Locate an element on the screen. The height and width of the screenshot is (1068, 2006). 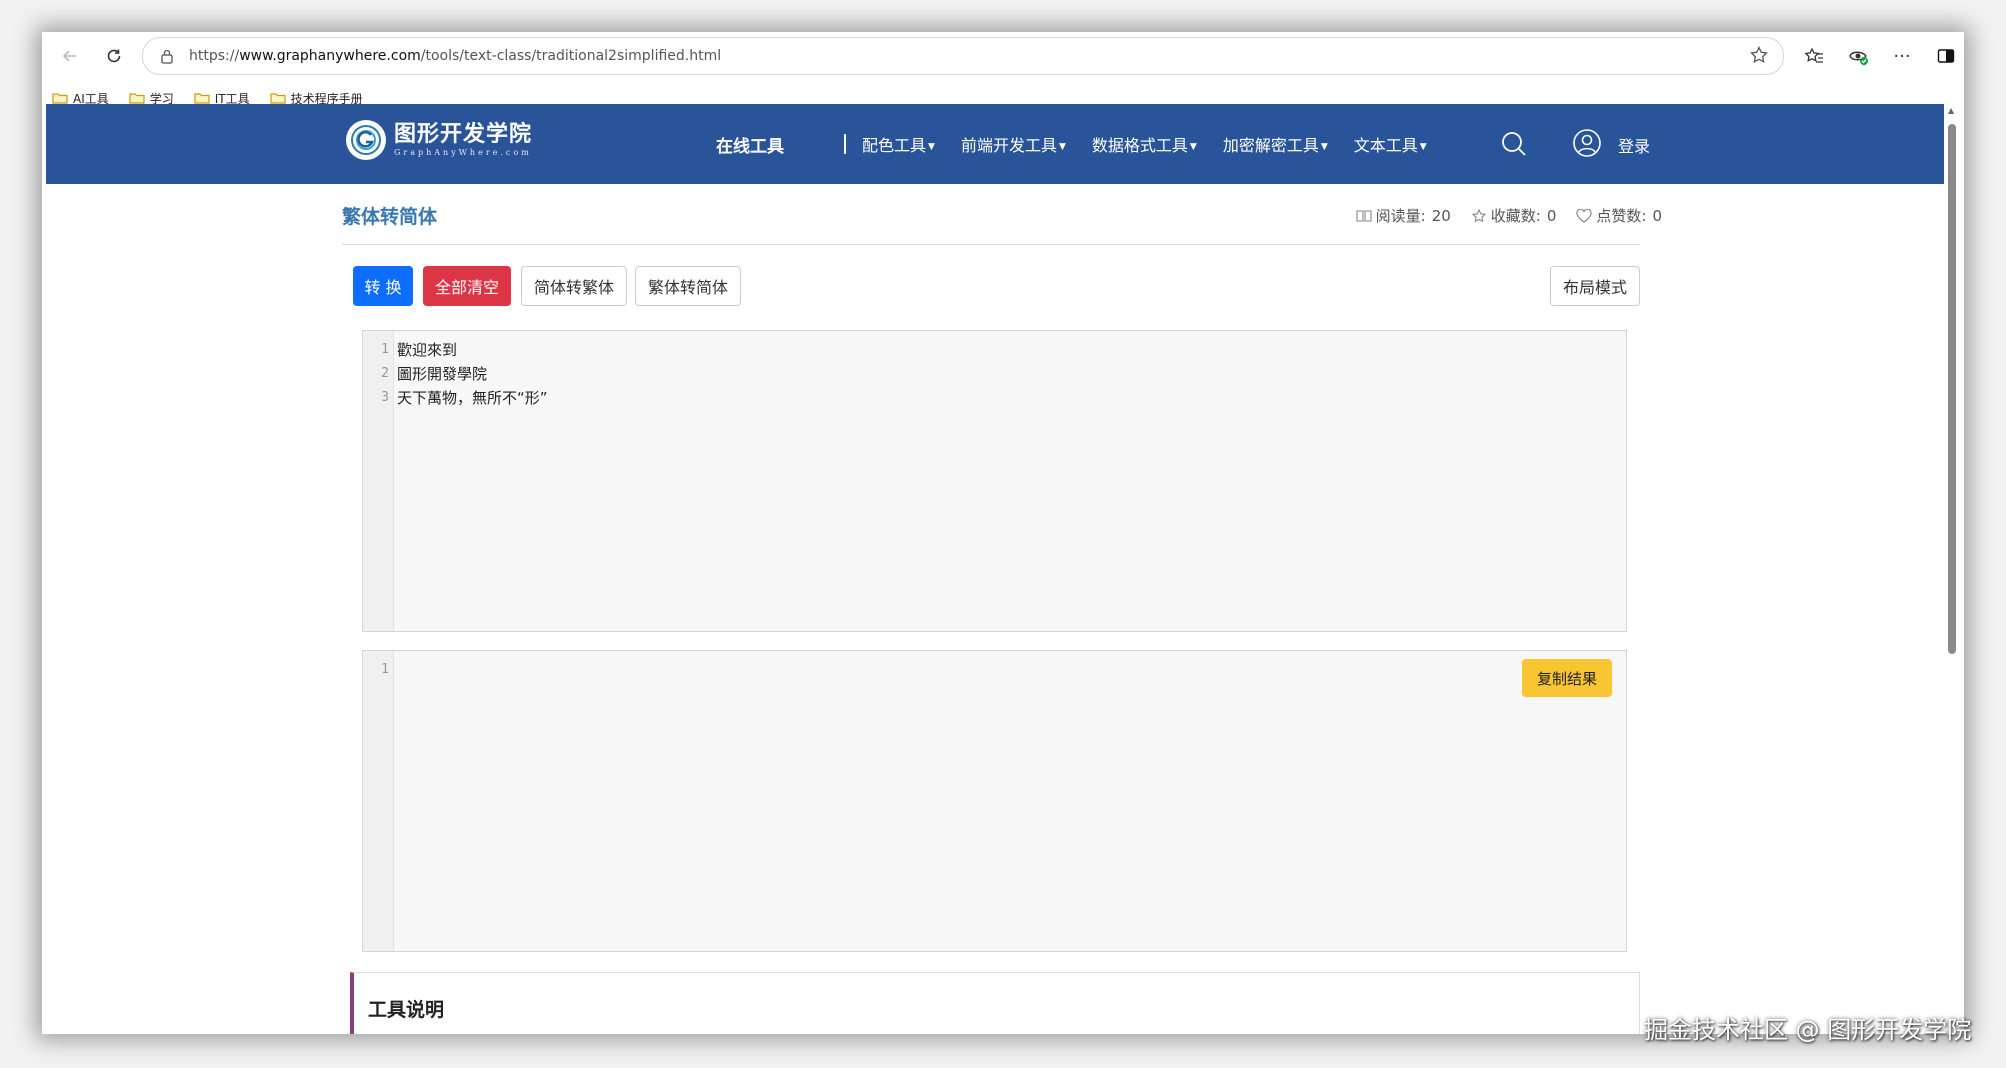
scroll-thumb is located at coordinates (1952, 389).